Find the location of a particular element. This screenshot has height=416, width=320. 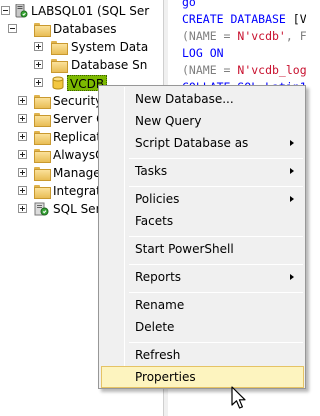

menu-item-policies: Policies is located at coordinates (202, 199).